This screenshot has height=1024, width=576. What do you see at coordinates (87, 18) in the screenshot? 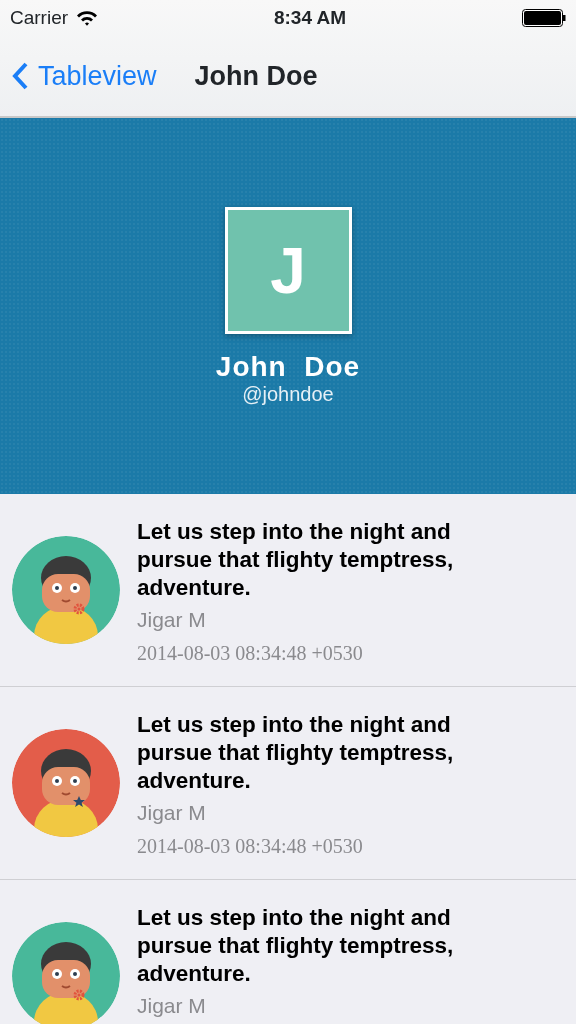
I see `wifi-icon` at bounding box center [87, 18].